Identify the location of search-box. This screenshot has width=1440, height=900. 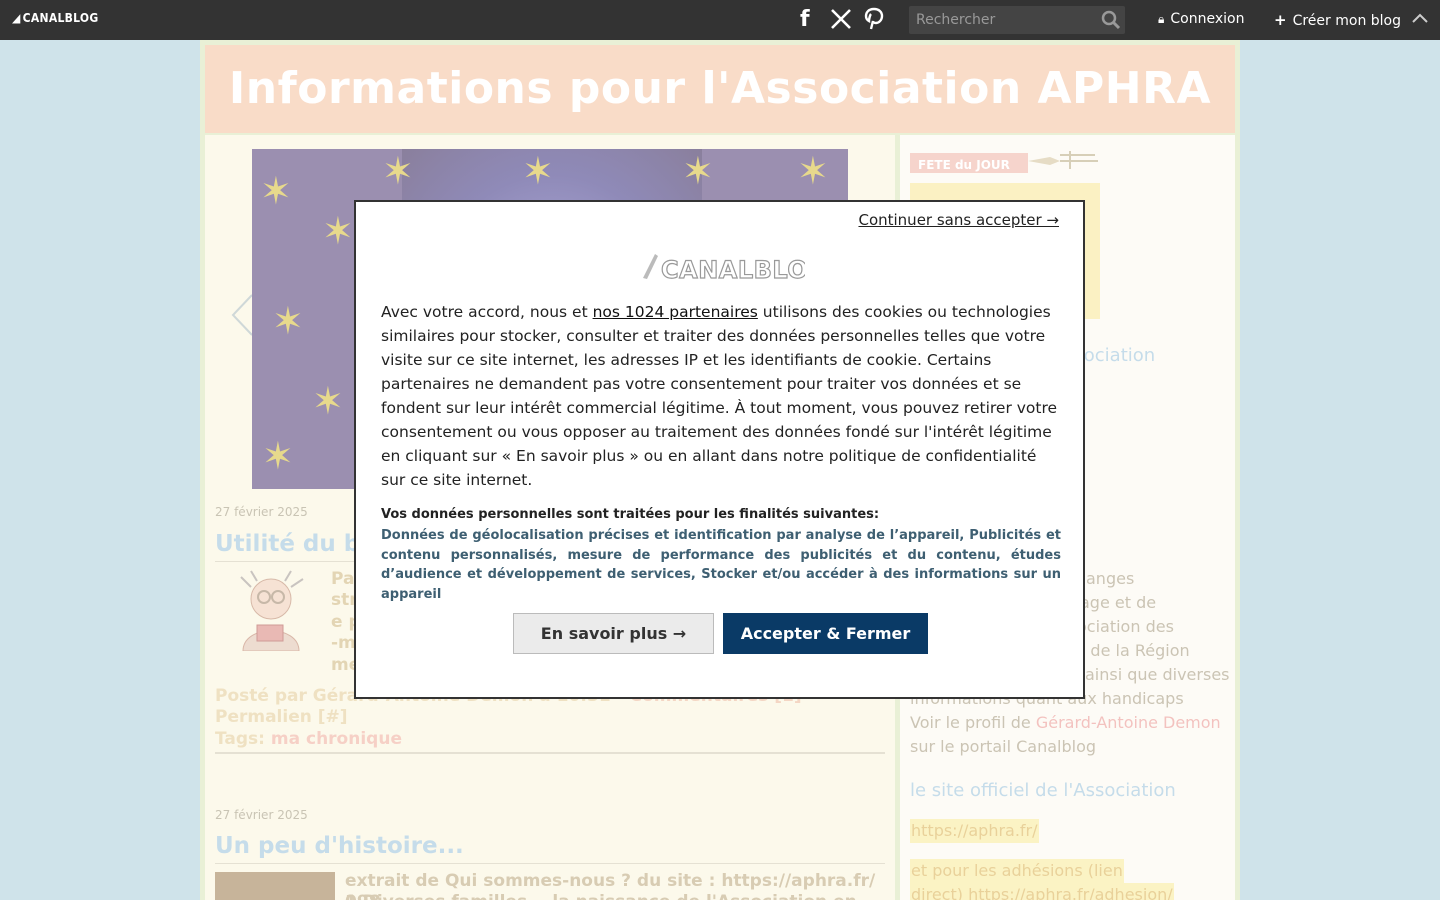
(1017, 20).